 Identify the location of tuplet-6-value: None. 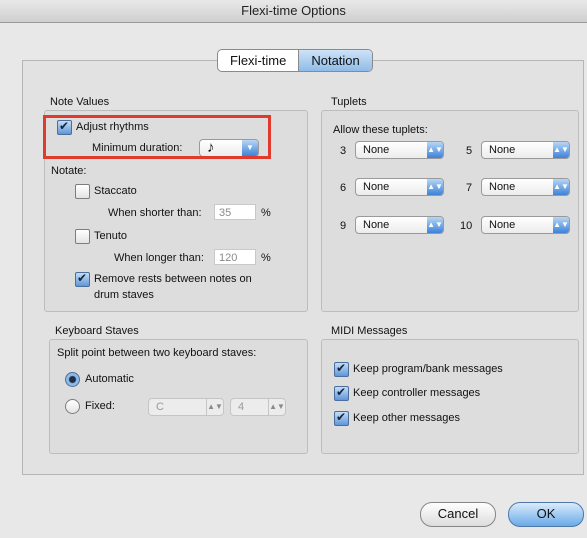
(376, 187).